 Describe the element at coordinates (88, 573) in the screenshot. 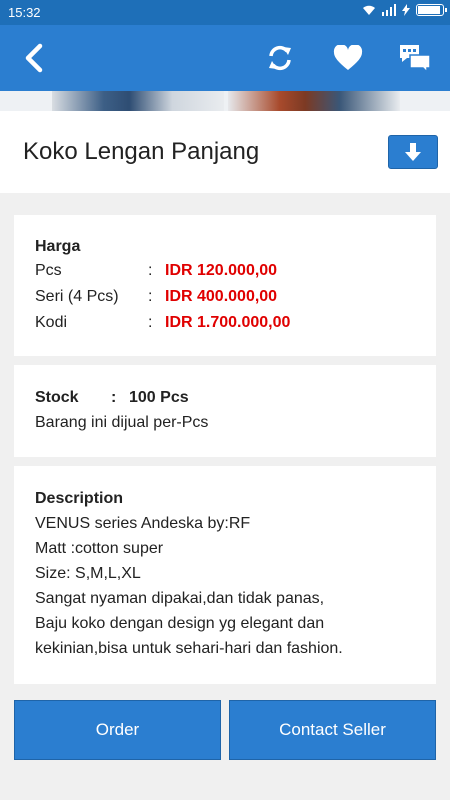

I see `description-line: Size: S,M,L,XL` at that location.